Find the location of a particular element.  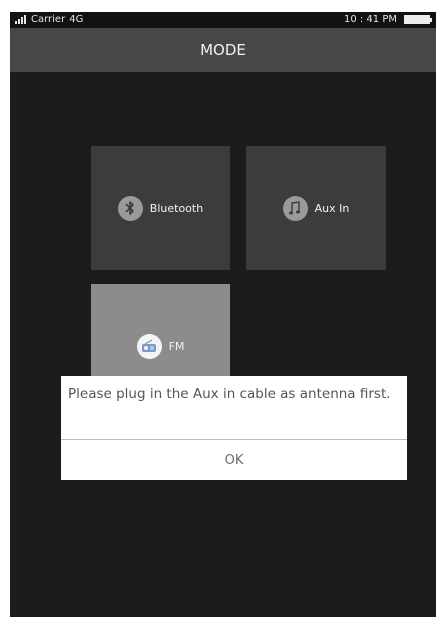

page-title: MODE is located at coordinates (223, 50).